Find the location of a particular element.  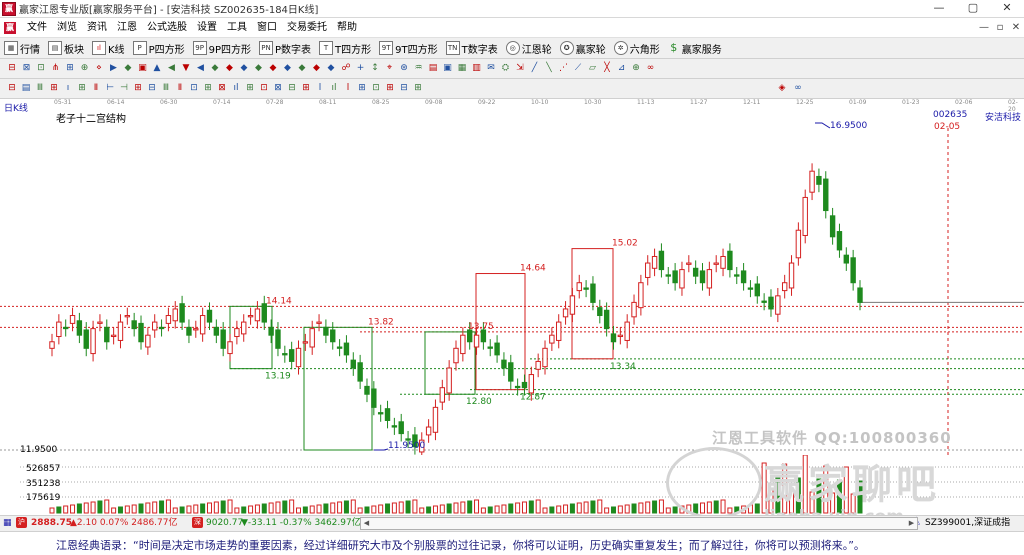

tb2-tool-icon: ◀ is located at coordinates (172, 68).